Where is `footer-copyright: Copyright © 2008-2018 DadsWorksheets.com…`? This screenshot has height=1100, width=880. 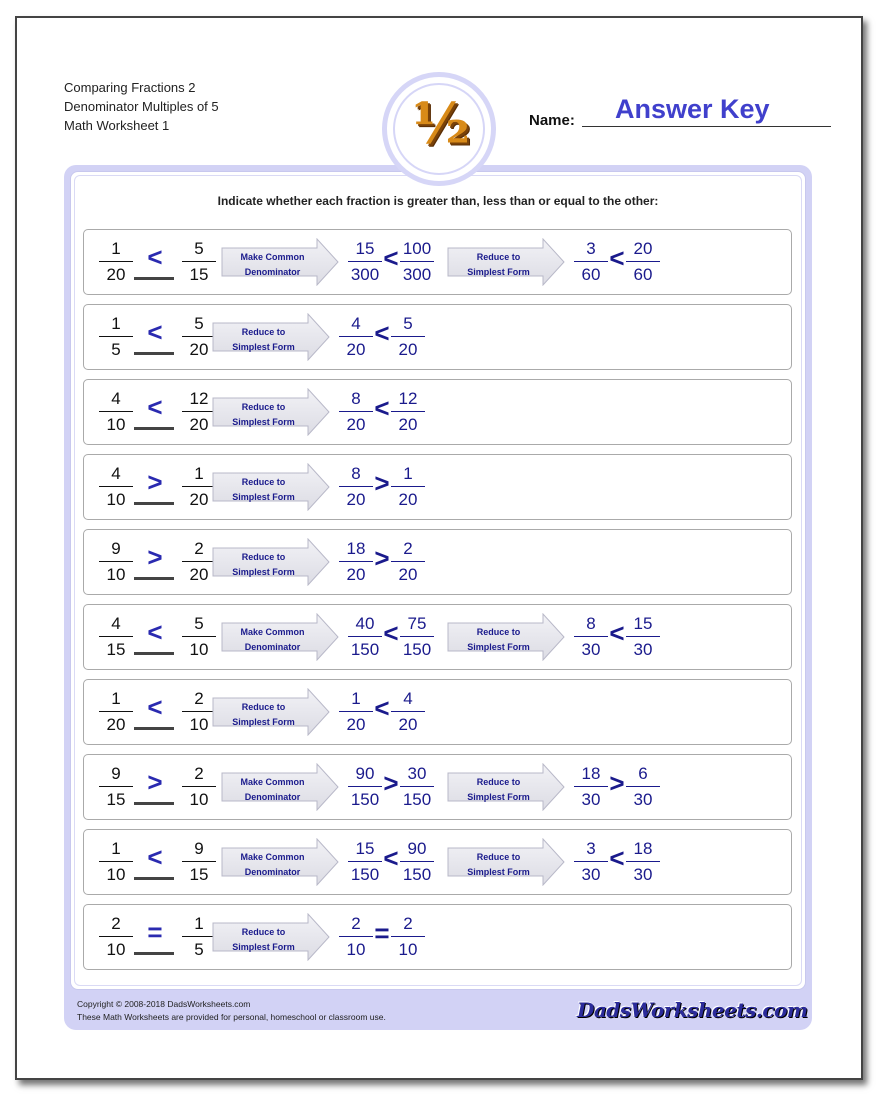
footer-copyright: Copyright © 2008-2018 DadsWorksheets.com… is located at coordinates (231, 1011).